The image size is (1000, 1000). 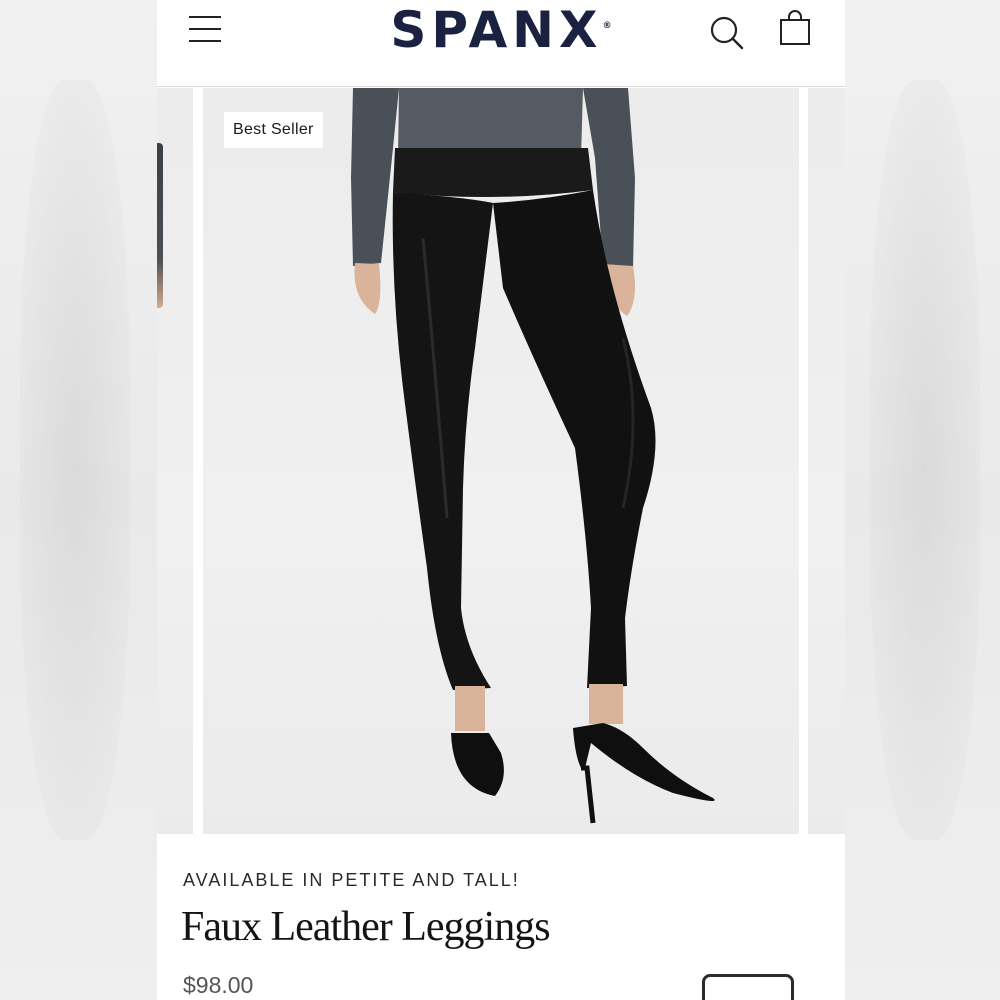 What do you see at coordinates (748, 987) in the screenshot?
I see `add-to-bag-button` at bounding box center [748, 987].